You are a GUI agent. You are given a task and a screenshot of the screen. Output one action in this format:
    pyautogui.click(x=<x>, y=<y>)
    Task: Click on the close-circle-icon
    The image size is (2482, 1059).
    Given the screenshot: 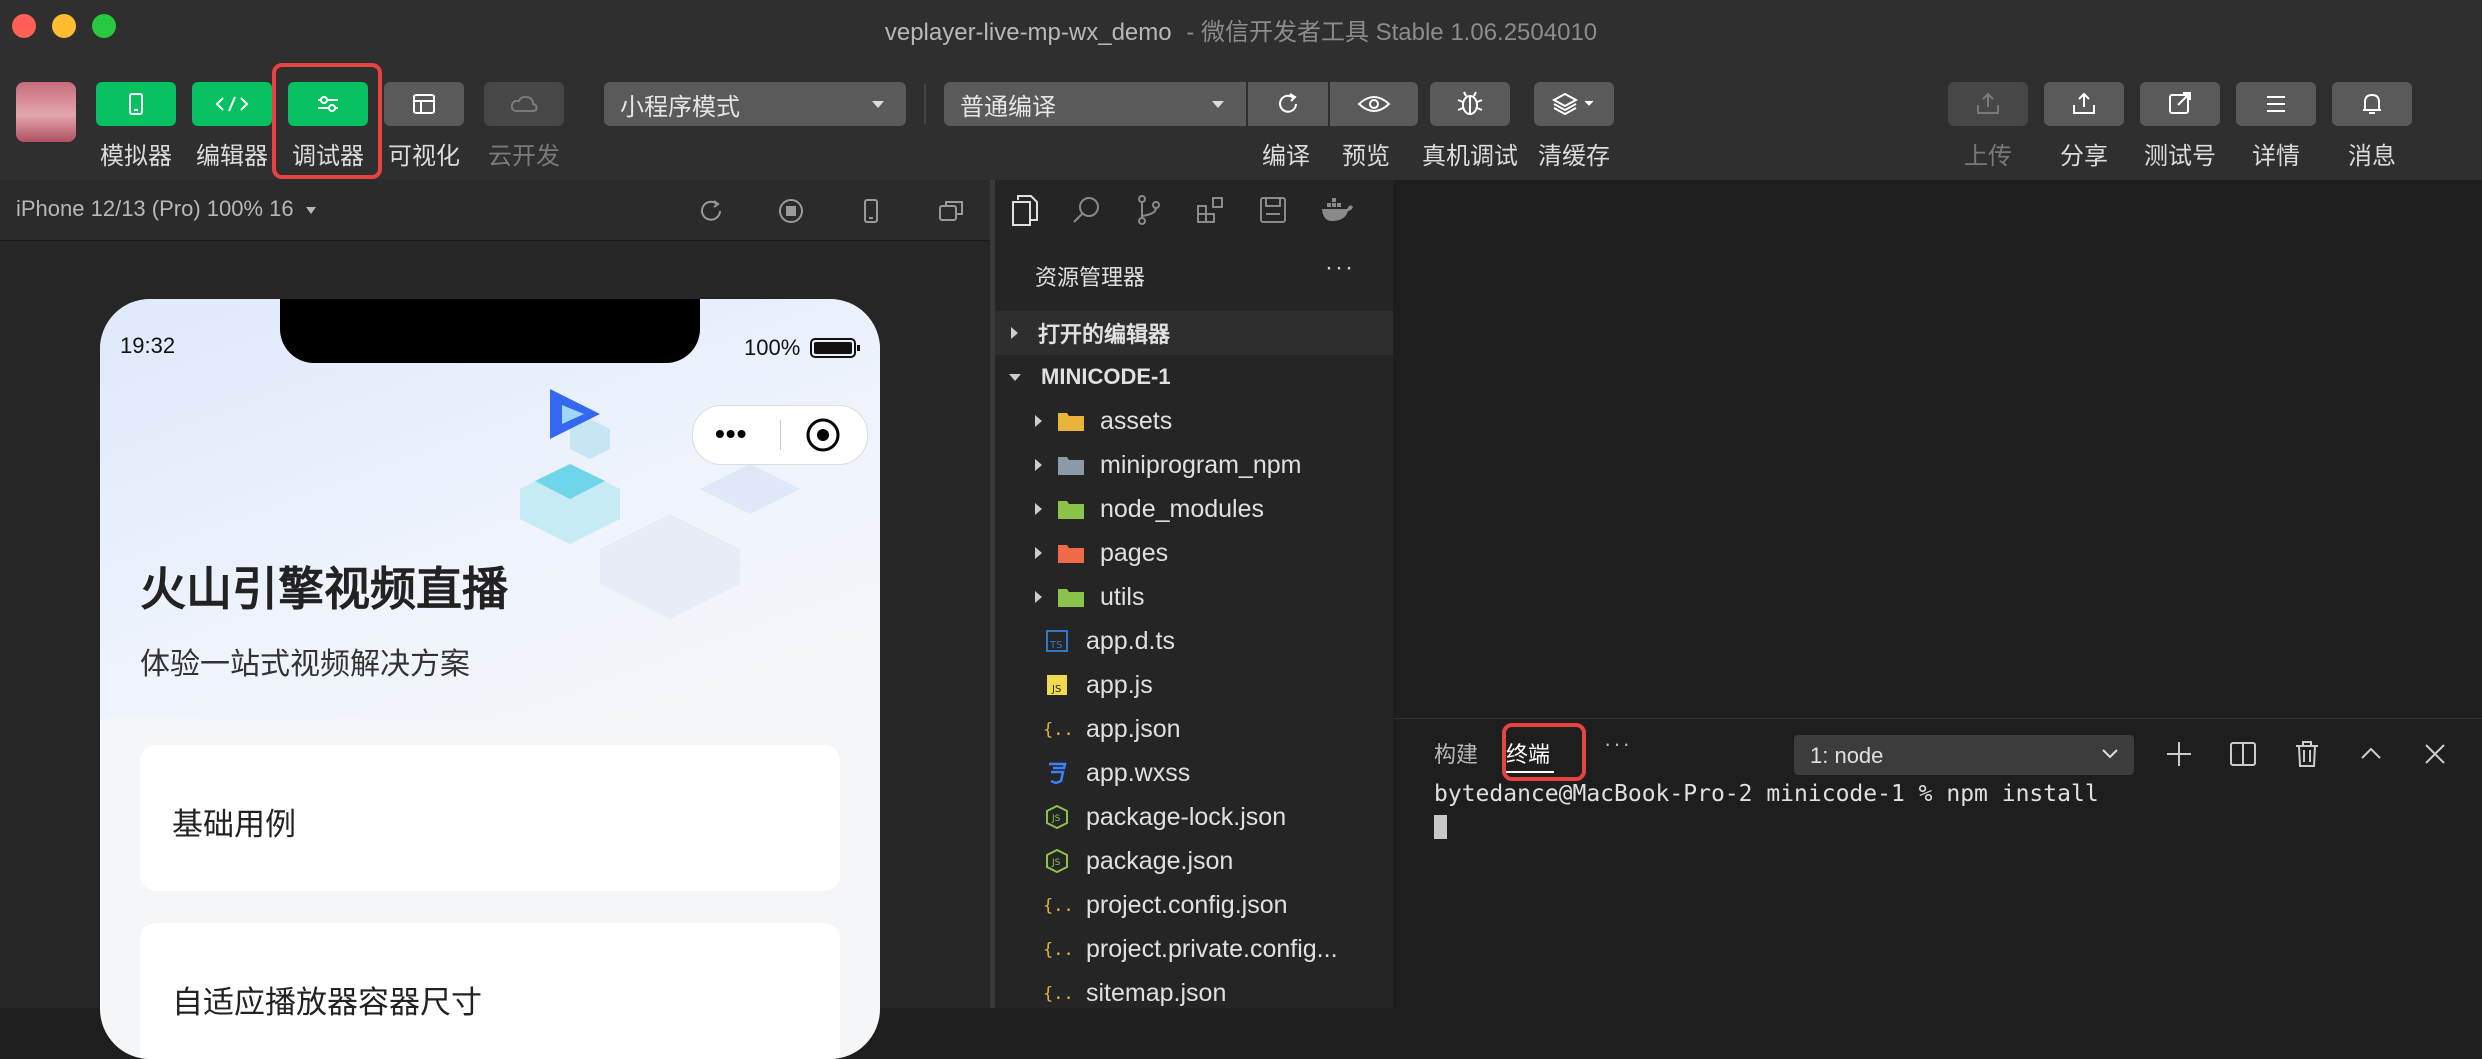 What is the action you would take?
    pyautogui.click(x=823, y=435)
    